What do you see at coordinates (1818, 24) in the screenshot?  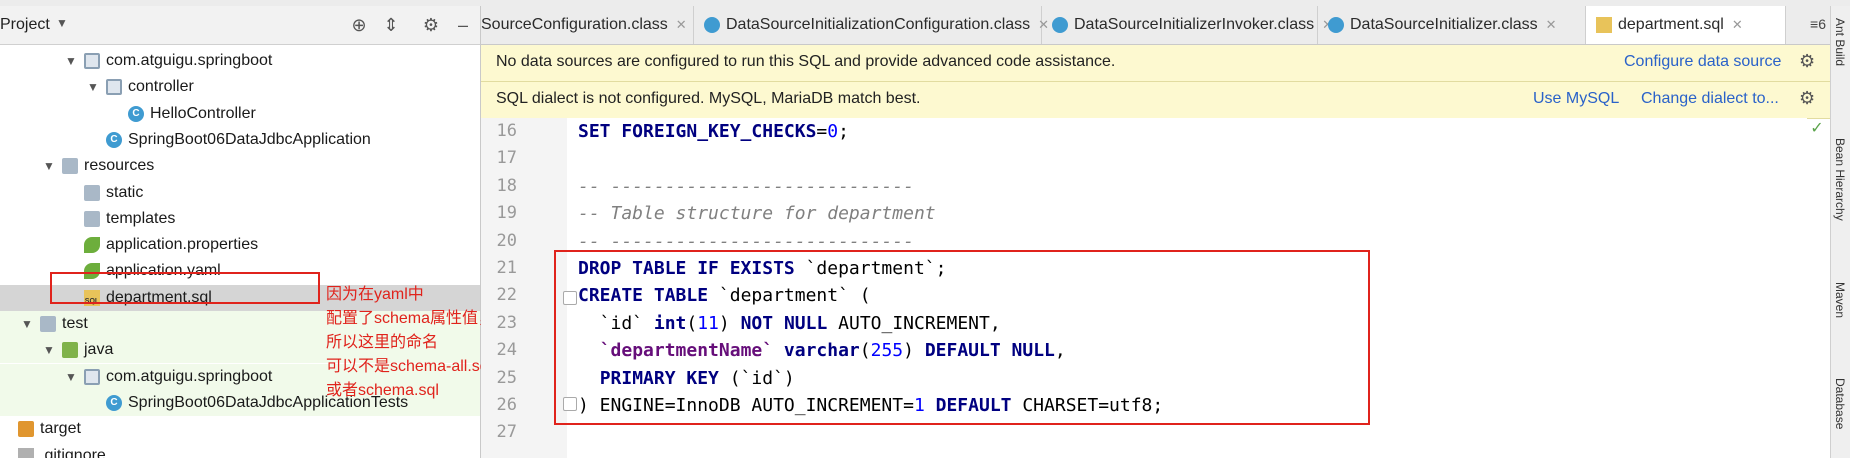 I see `tab-overflow-icon: ≡6` at bounding box center [1818, 24].